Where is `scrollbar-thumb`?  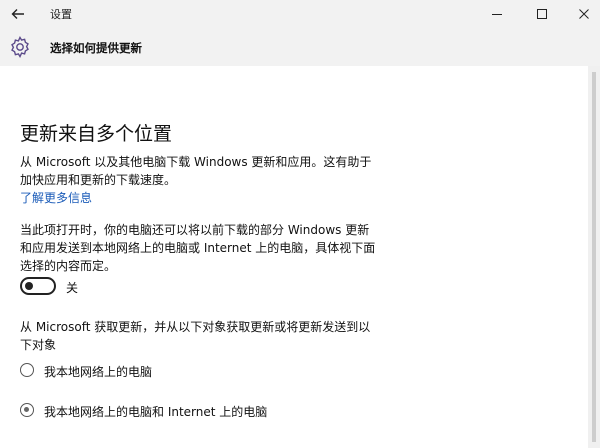
scrollbar-thumb is located at coordinates (594, 257).